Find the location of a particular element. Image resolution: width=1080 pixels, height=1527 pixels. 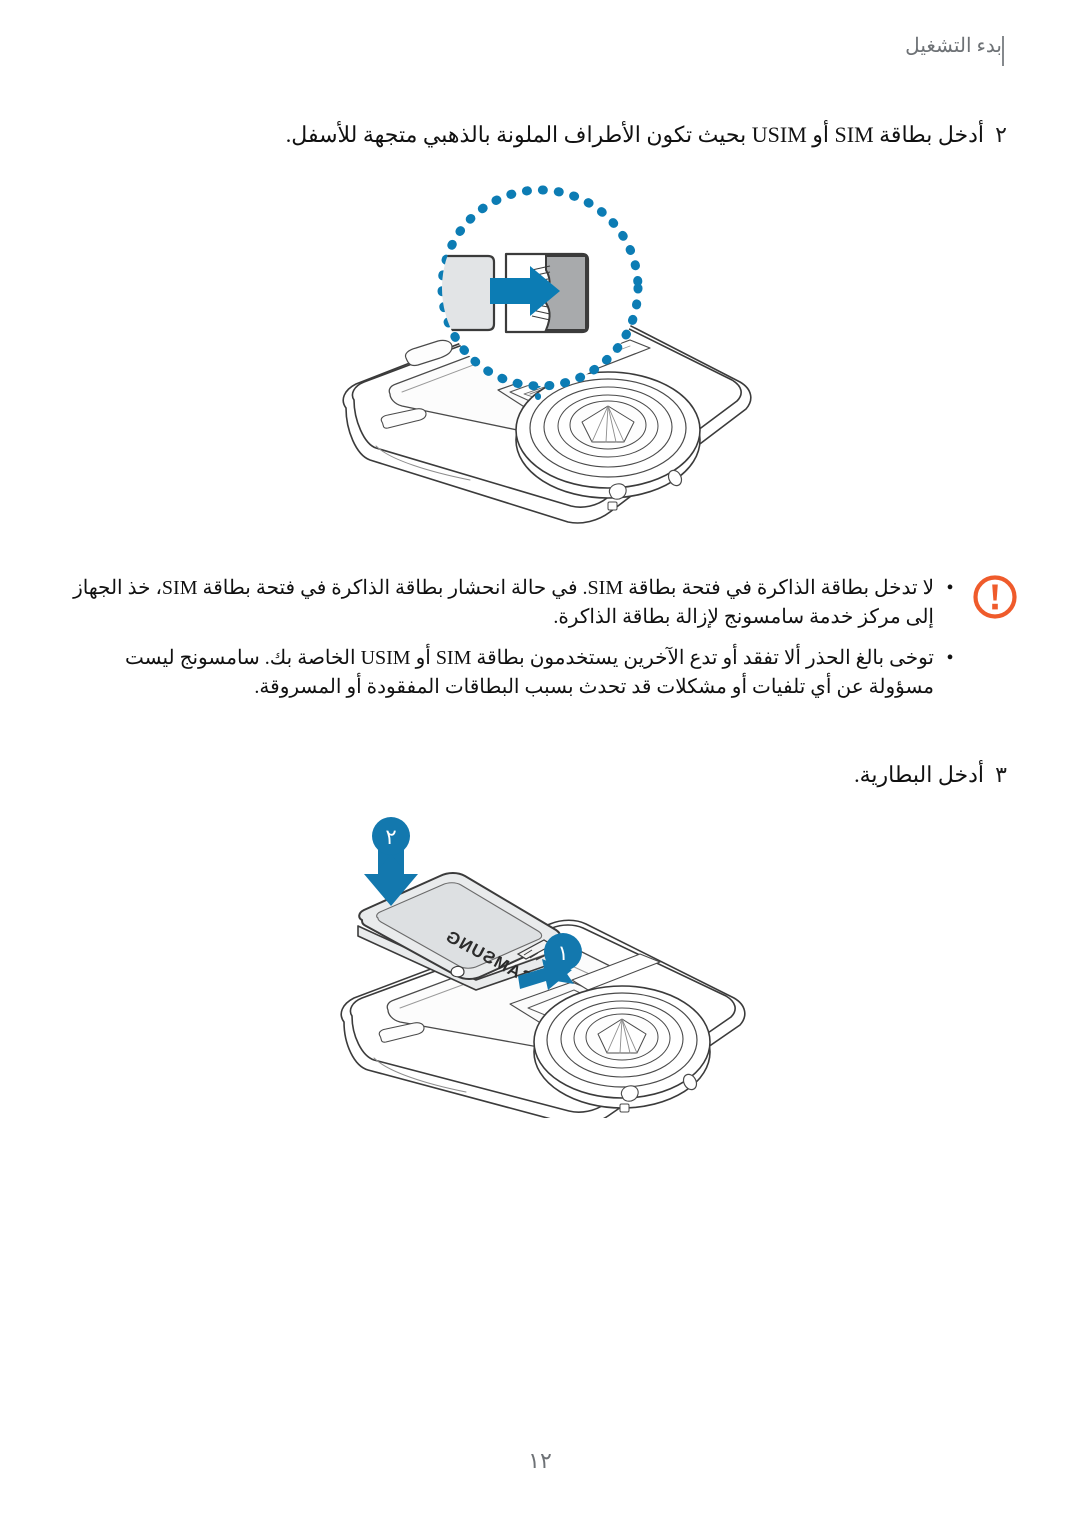

step-3-number: ٣ is located at coordinates (1001, 774).